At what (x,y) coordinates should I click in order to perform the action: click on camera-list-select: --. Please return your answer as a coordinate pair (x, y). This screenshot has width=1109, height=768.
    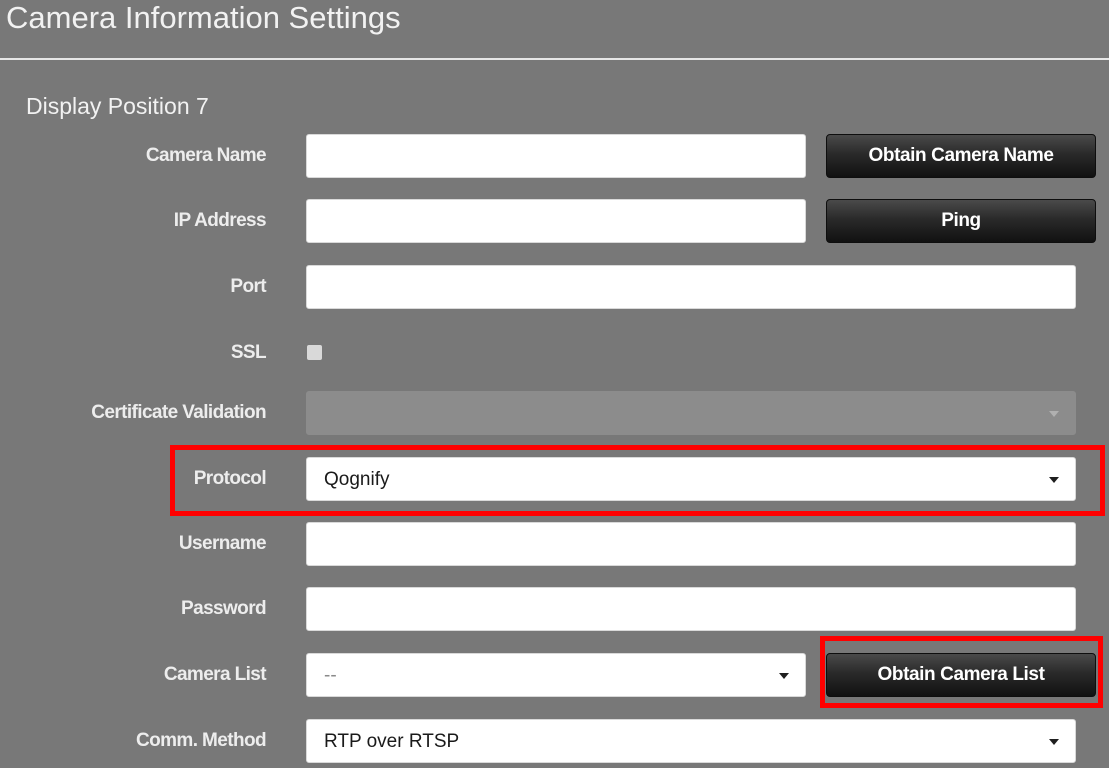
    Looking at the image, I should click on (556, 675).